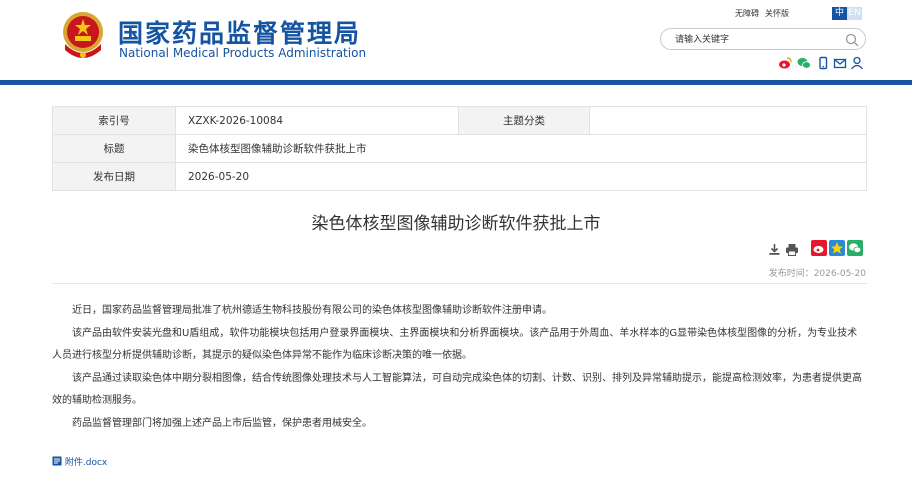 The width and height of the screenshot is (912, 498). Describe the element at coordinates (114, 120) in the screenshot. I see `index-label: 索引号` at that location.